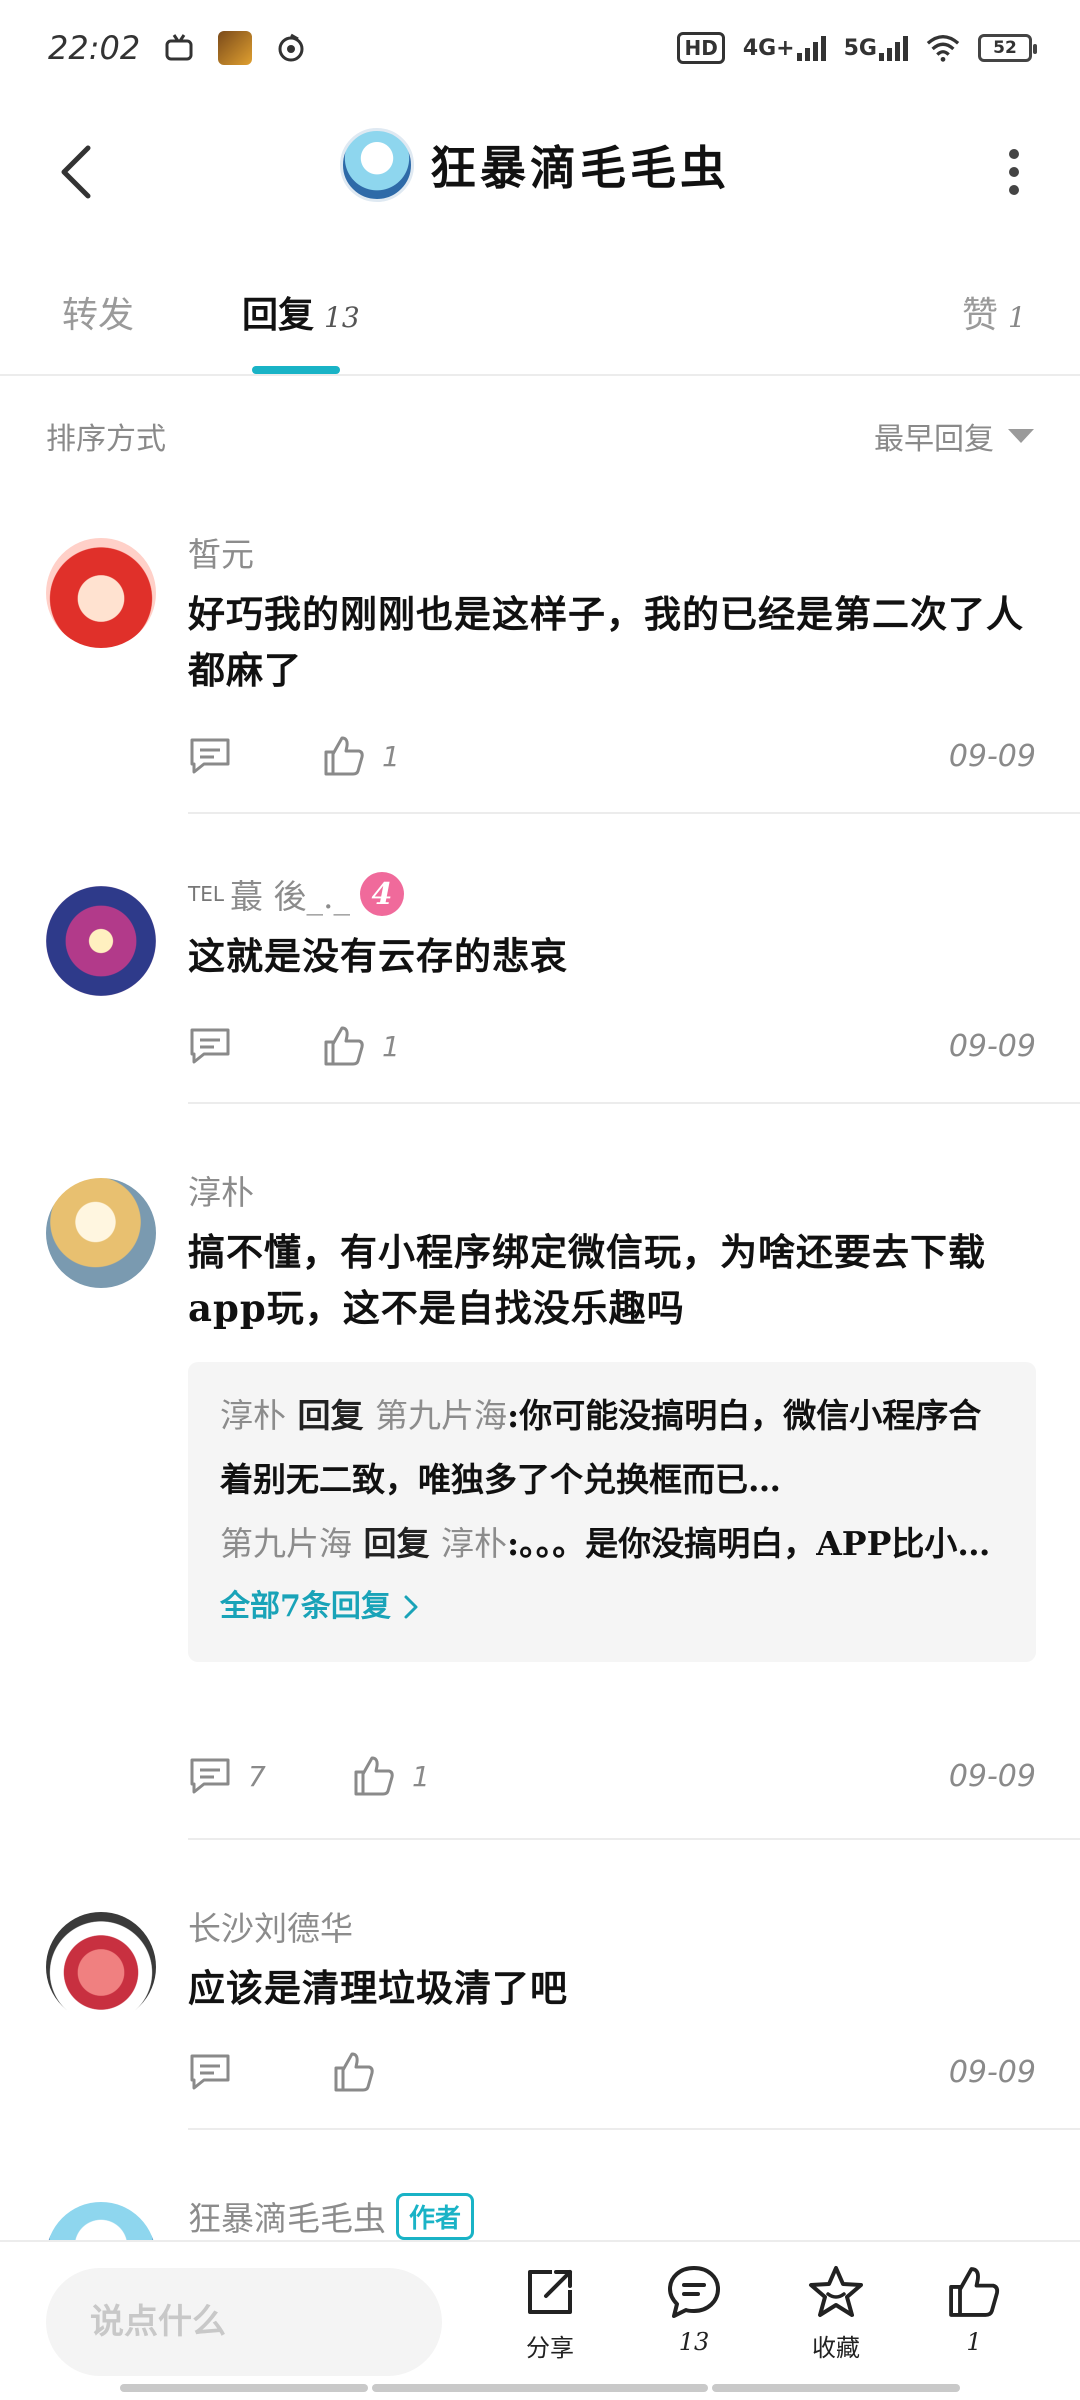  Describe the element at coordinates (286, 1543) in the screenshot. I see `reply-from: 第九片海` at that location.